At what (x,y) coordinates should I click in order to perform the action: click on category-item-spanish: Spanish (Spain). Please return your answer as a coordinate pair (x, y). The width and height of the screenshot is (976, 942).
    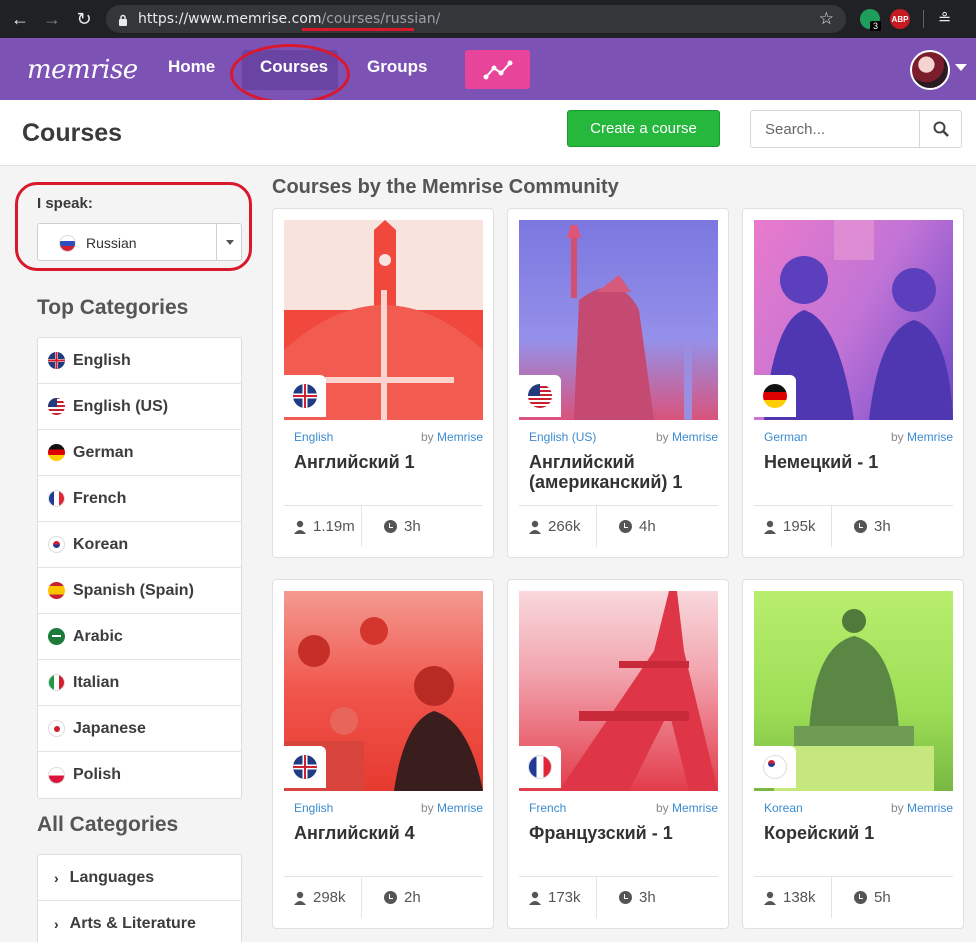
    Looking at the image, I should click on (139, 591).